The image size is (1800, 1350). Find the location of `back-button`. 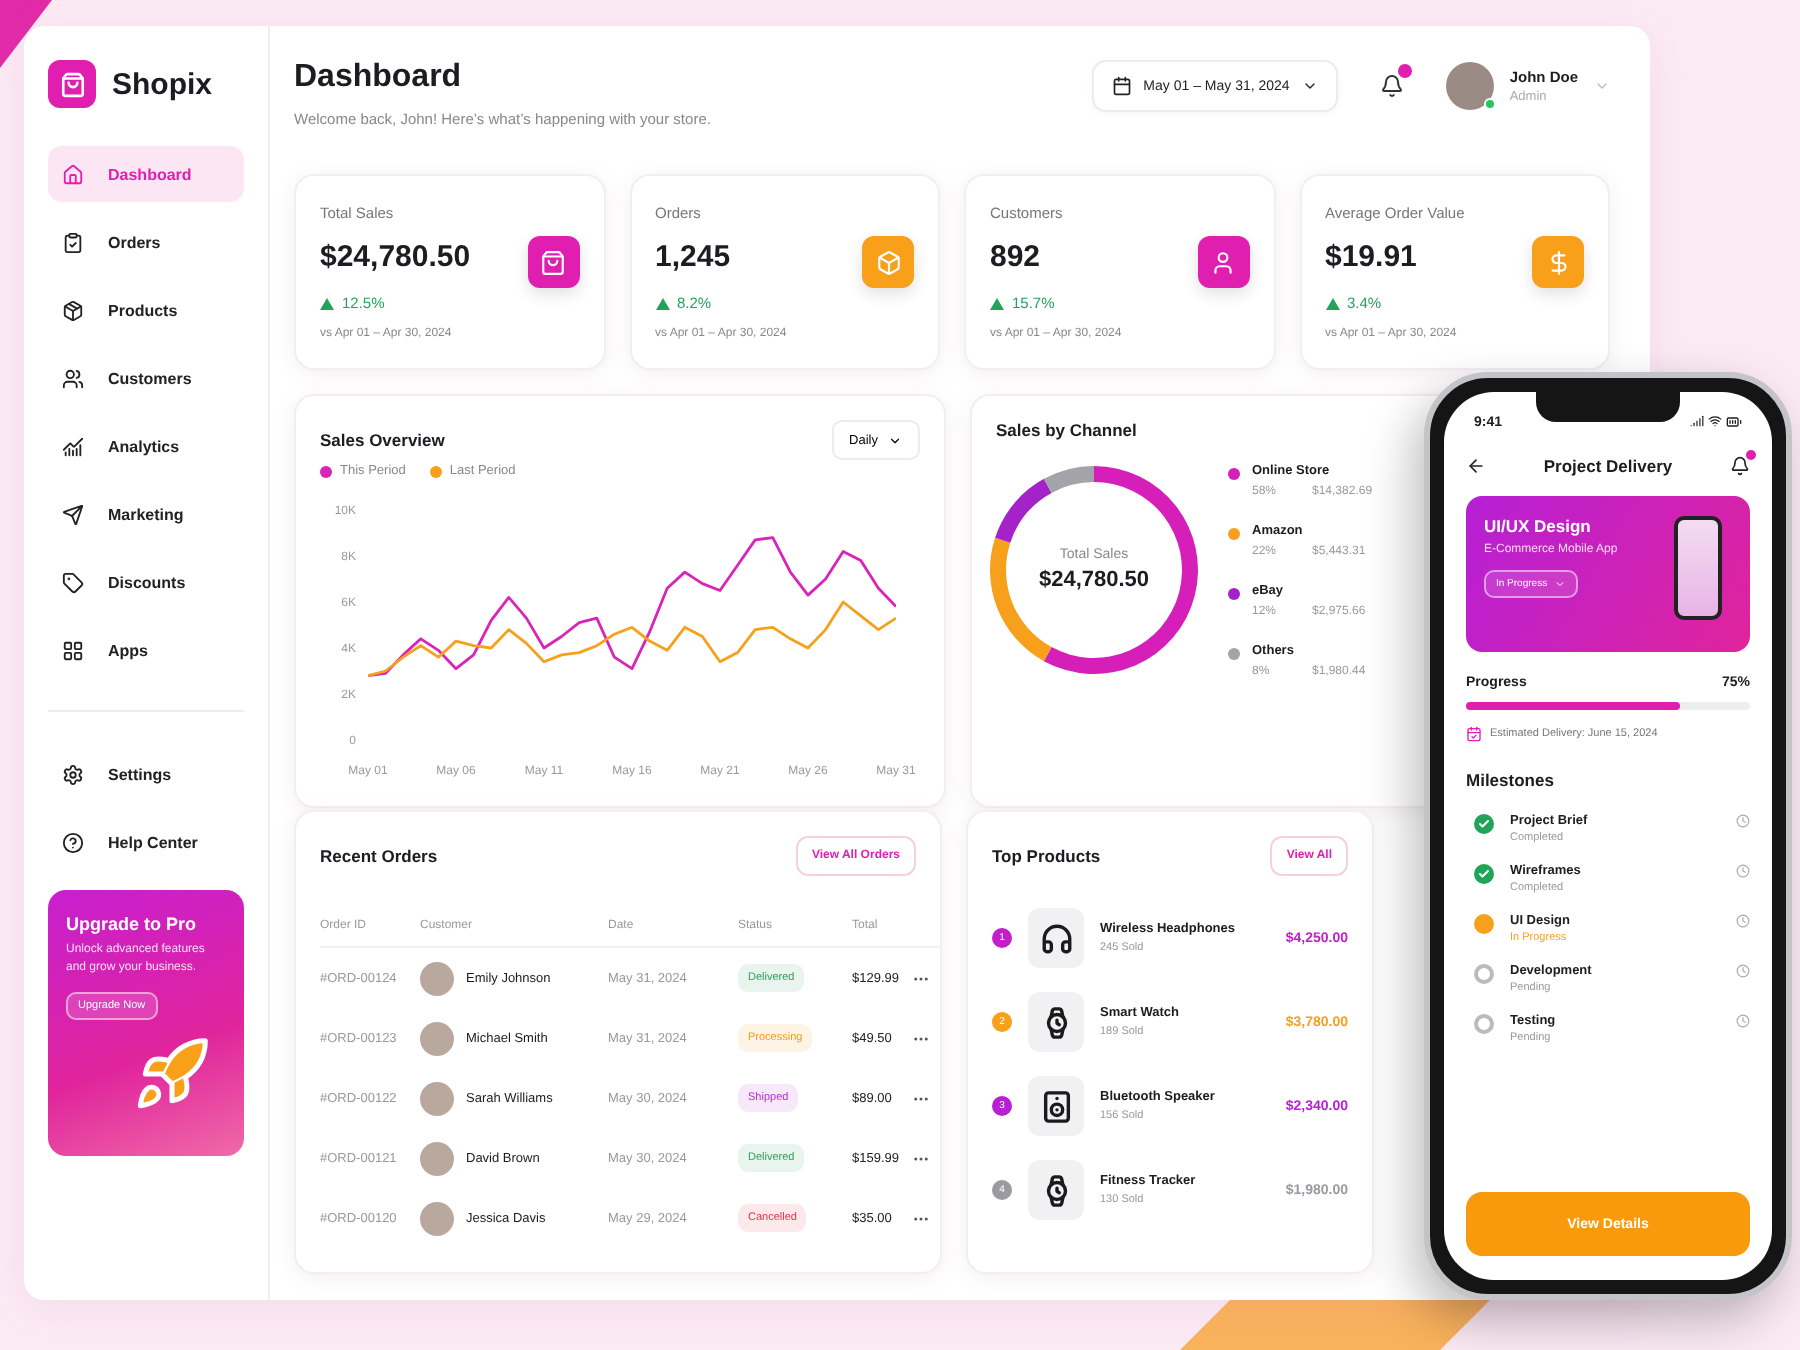

back-button is located at coordinates (1476, 466).